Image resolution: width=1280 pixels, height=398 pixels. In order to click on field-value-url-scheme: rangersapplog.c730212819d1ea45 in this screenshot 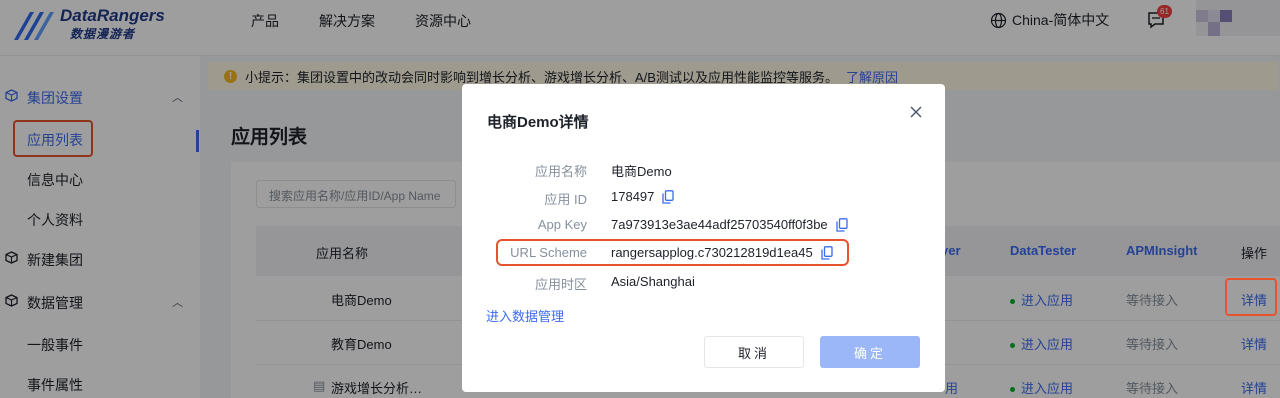, I will do `click(722, 252)`.